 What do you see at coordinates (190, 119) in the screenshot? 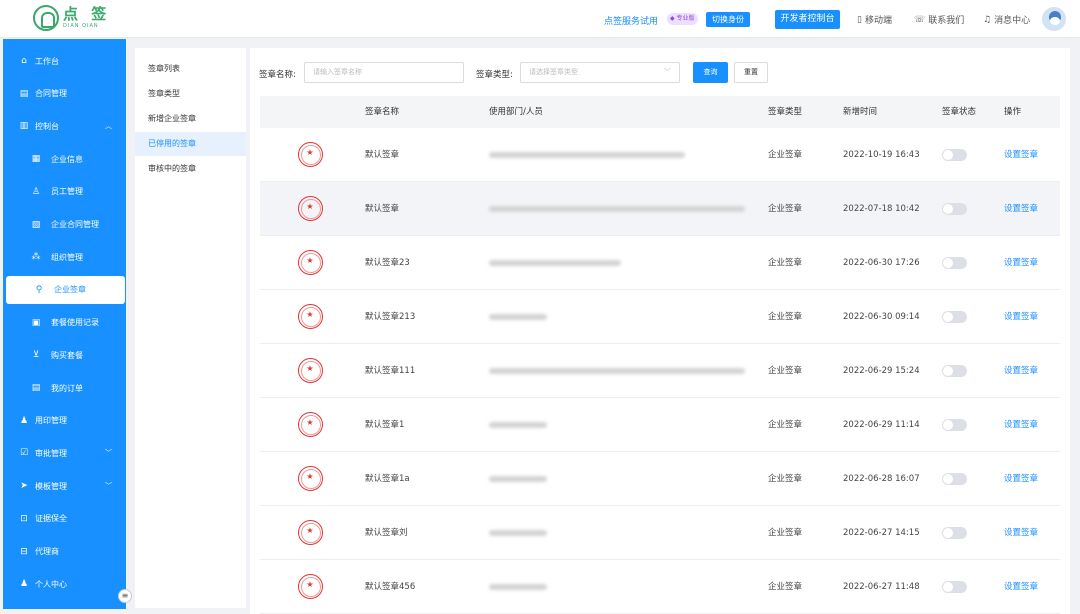
I see `submenu-item-2: 新增企业签章` at bounding box center [190, 119].